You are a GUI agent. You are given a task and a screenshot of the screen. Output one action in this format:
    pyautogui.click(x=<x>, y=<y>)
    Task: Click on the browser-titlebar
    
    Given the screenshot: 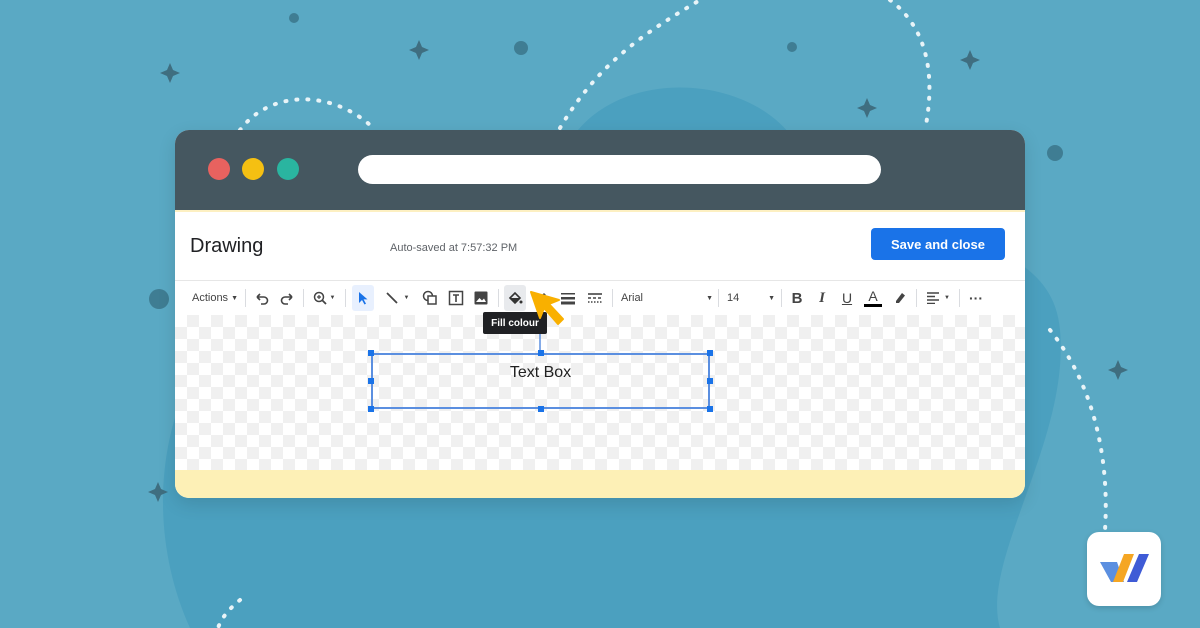 What is the action you would take?
    pyautogui.click(x=600, y=170)
    